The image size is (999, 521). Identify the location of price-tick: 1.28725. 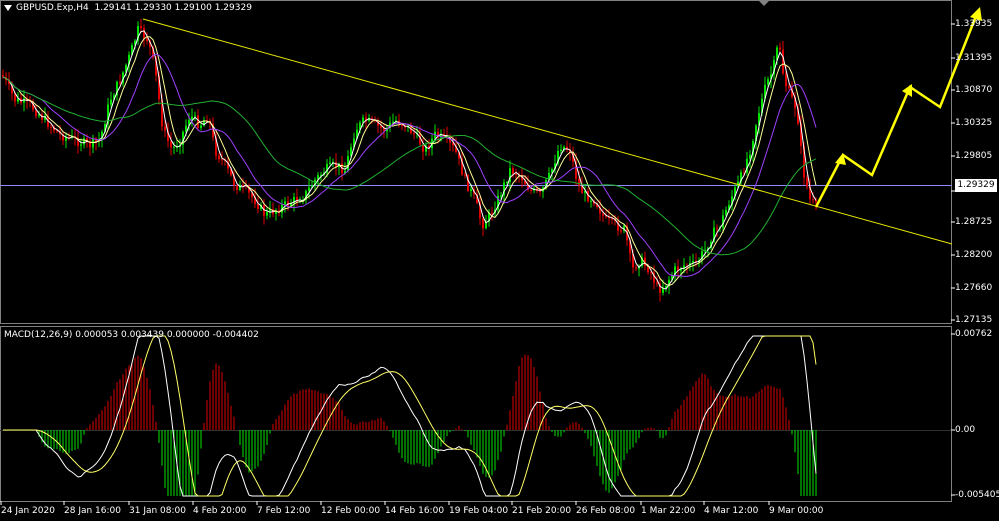
(974, 222).